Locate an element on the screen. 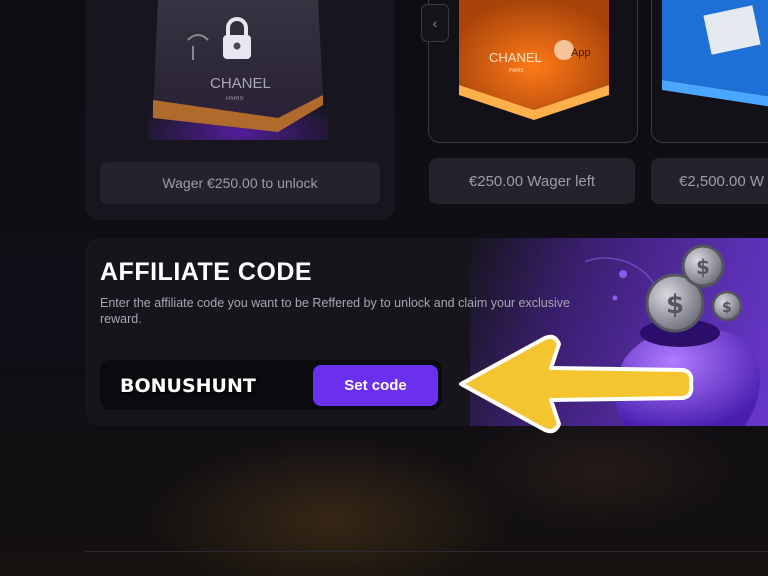 This screenshot has width=768, height=576. wager-to-unlock-label: Wager €250.00 to unlock is located at coordinates (240, 183).